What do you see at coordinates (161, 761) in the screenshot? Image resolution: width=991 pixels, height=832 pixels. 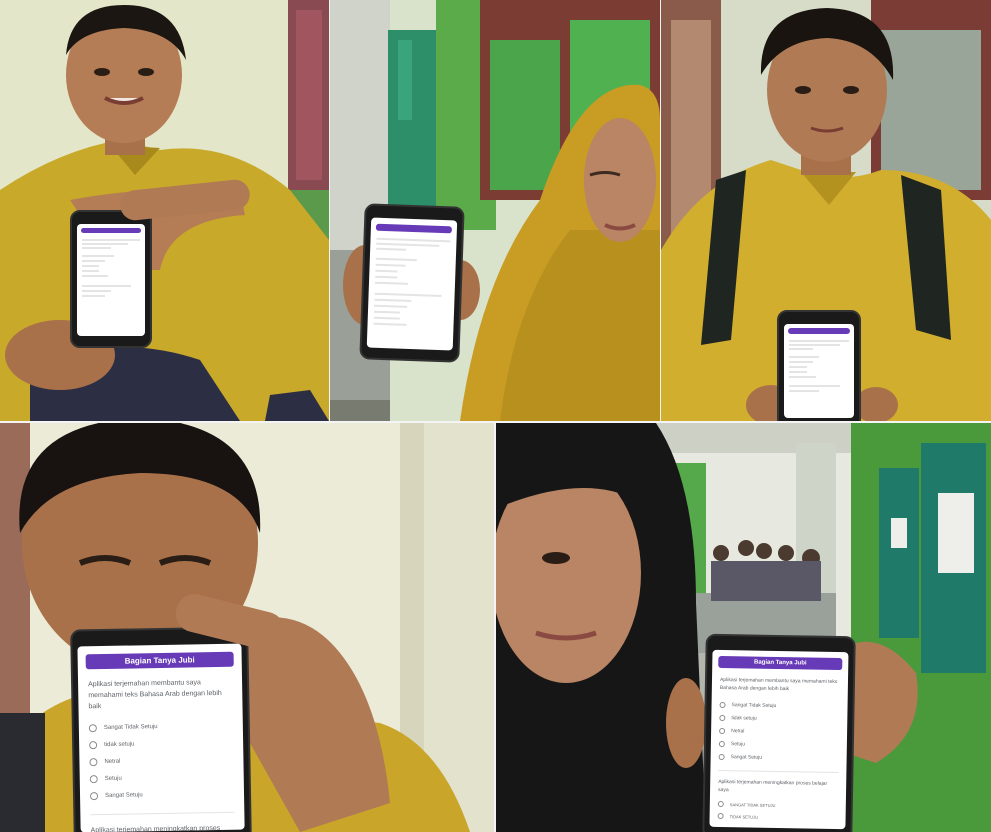 I see `option-netral: Netral` at bounding box center [161, 761].